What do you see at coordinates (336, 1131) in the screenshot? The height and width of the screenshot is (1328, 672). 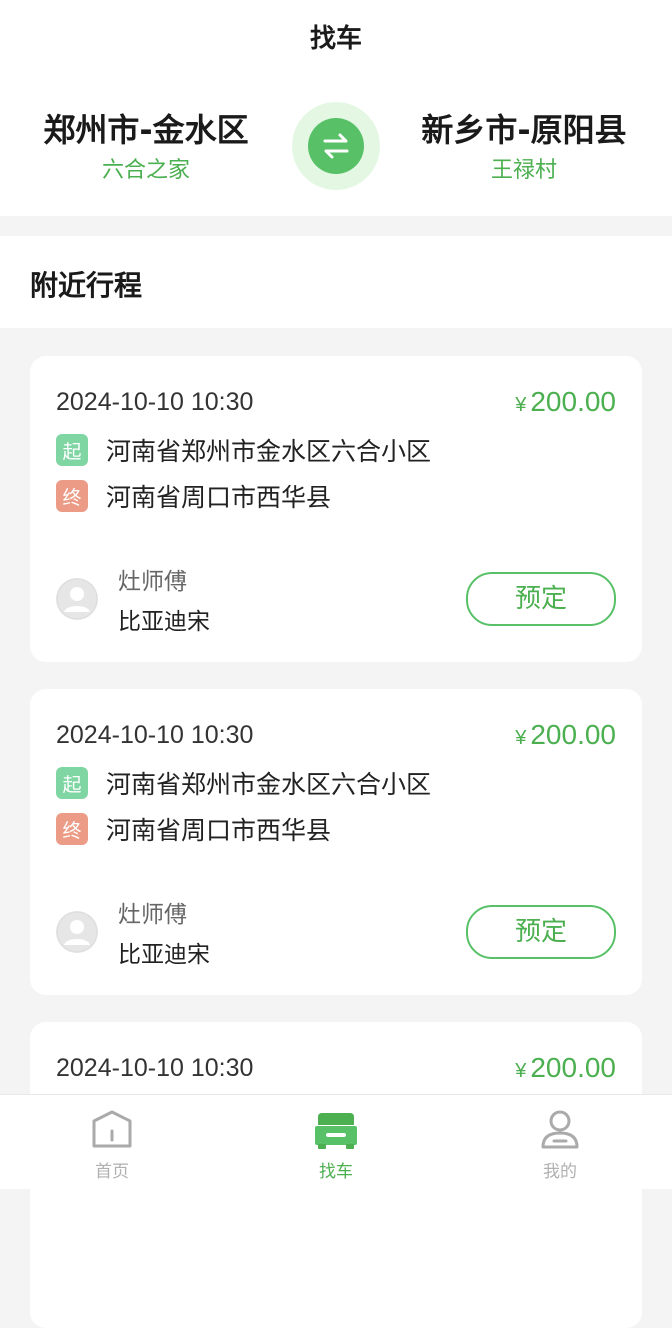 I see `car-icon` at bounding box center [336, 1131].